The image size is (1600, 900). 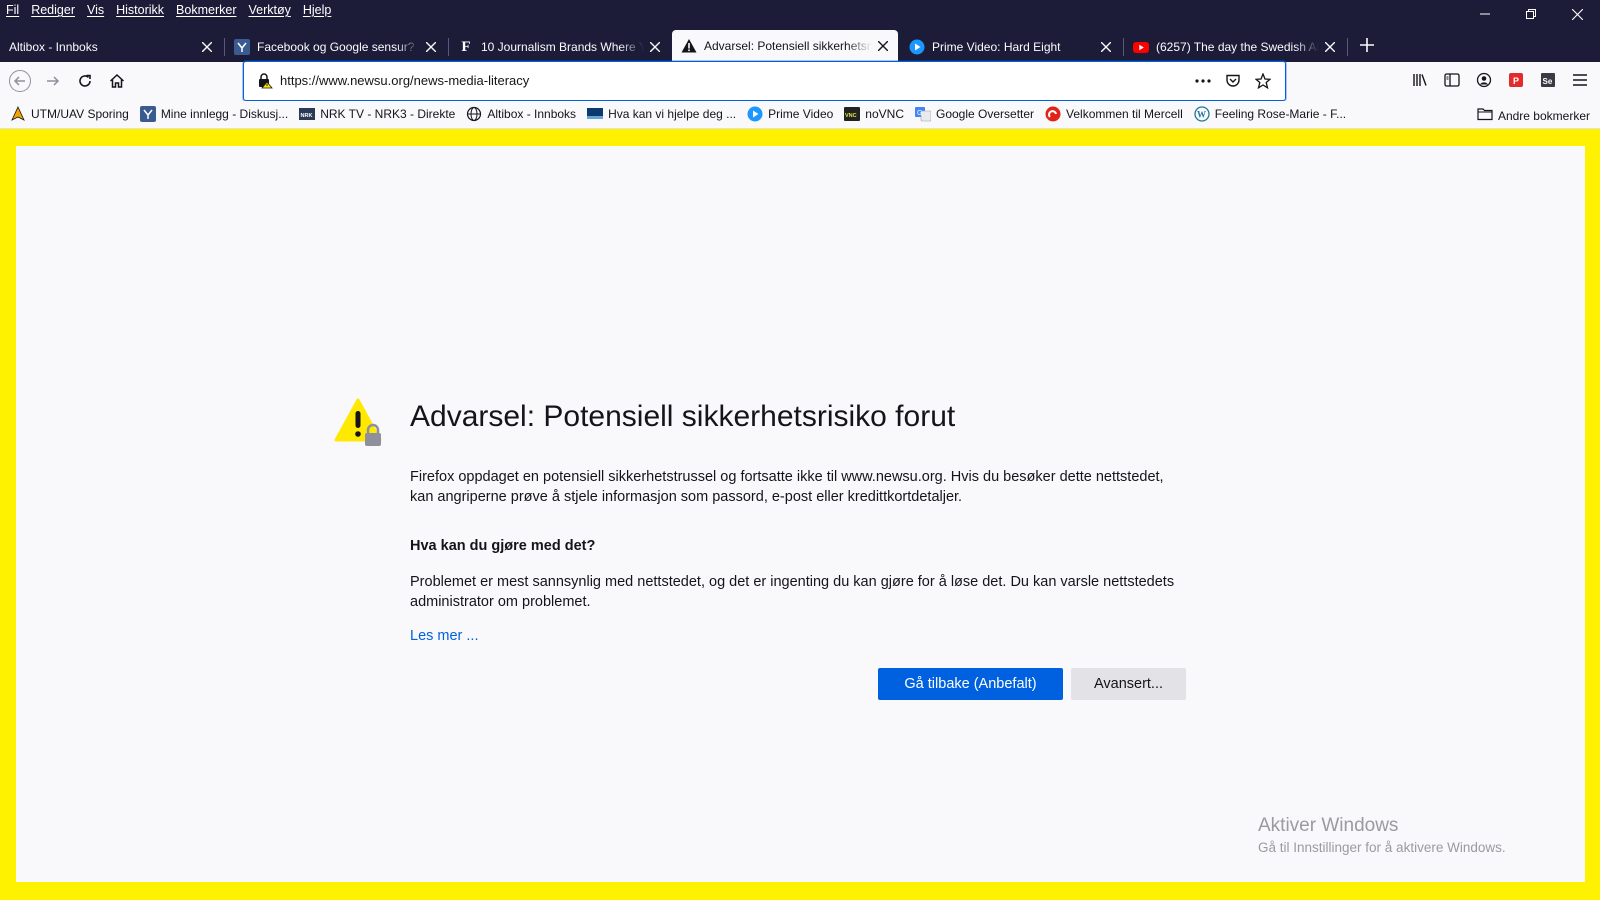 I want to click on menu-item-rediger: Rediger, so click(x=53, y=10).